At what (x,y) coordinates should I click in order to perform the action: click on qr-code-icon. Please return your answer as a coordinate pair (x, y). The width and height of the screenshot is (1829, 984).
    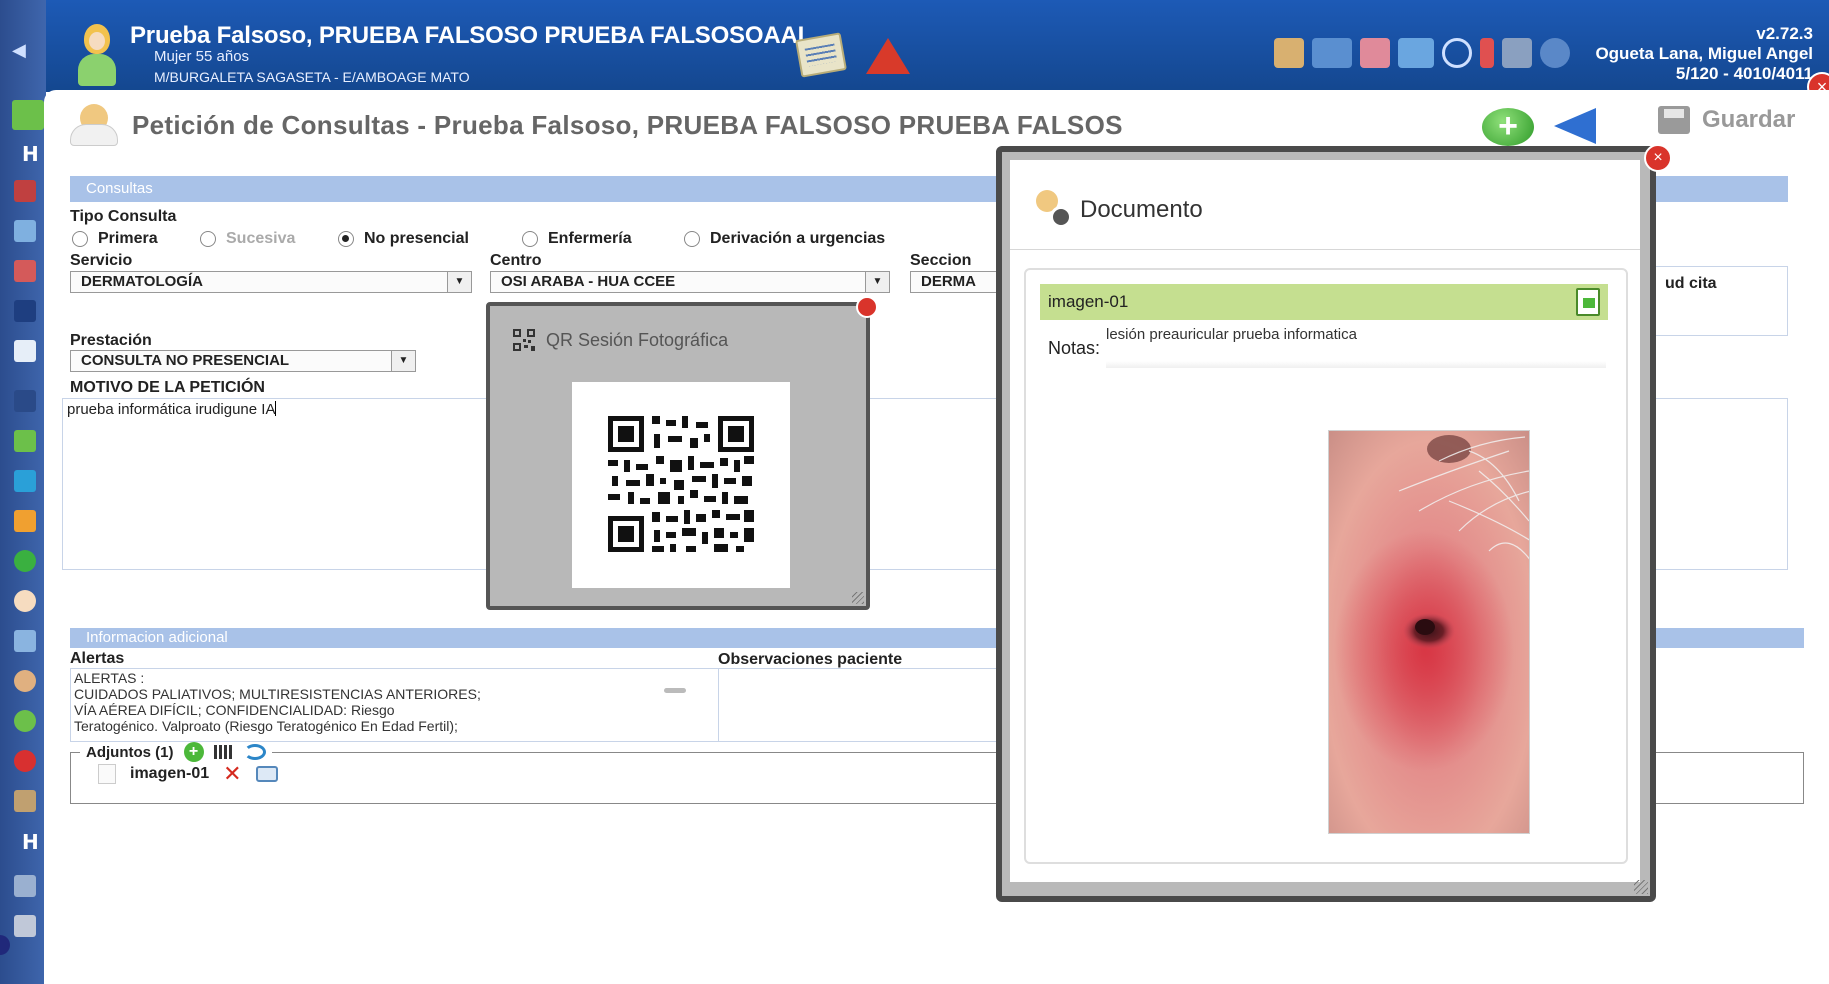
    Looking at the image, I should click on (223, 752).